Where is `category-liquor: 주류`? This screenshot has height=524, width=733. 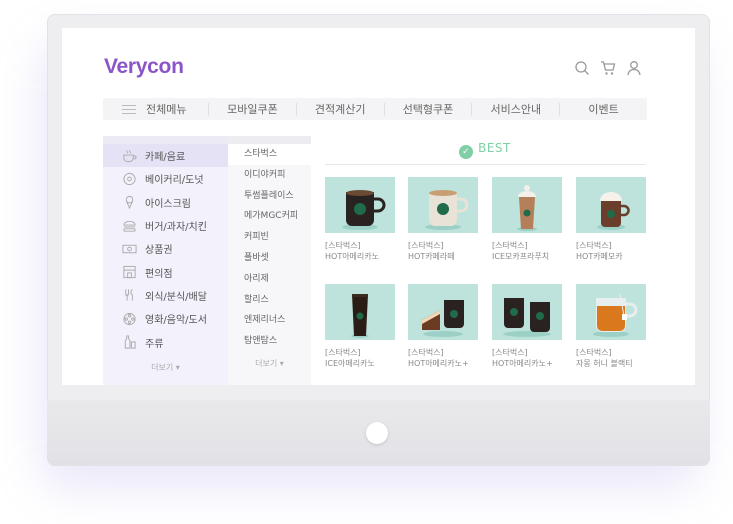
category-liquor: 주류 is located at coordinates (165, 341).